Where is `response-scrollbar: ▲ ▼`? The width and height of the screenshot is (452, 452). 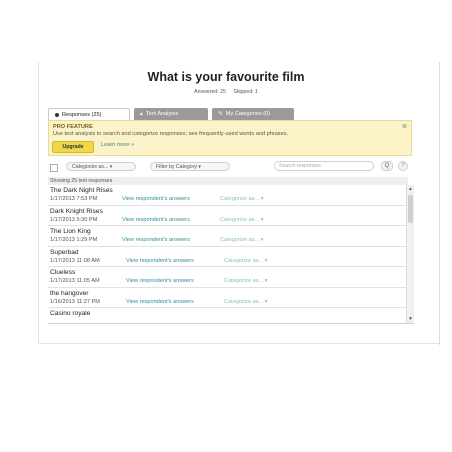 response-scrollbar: ▲ ▼ is located at coordinates (410, 254).